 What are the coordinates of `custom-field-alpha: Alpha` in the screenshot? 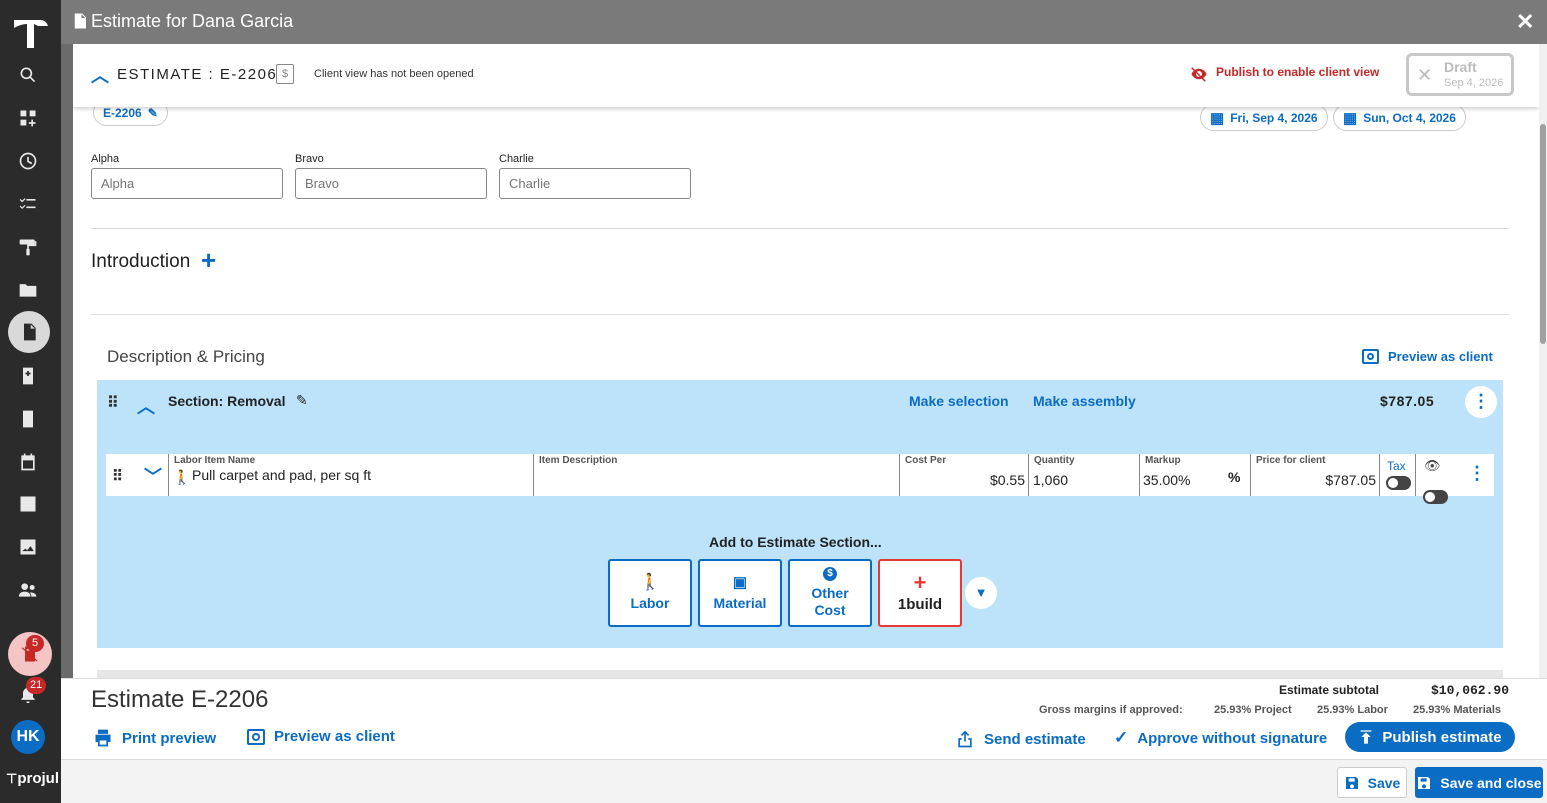 It's located at (187, 176).